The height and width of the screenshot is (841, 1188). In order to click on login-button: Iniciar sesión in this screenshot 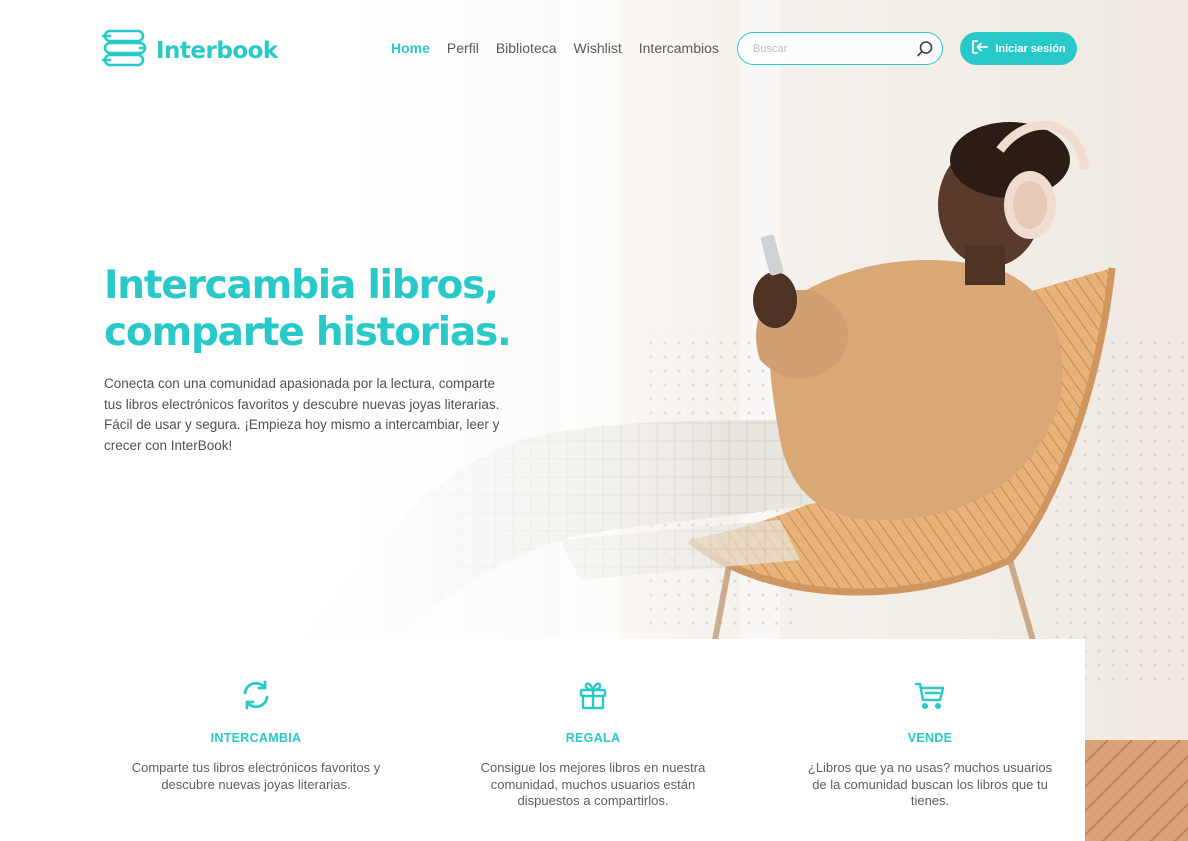, I will do `click(1018, 48)`.